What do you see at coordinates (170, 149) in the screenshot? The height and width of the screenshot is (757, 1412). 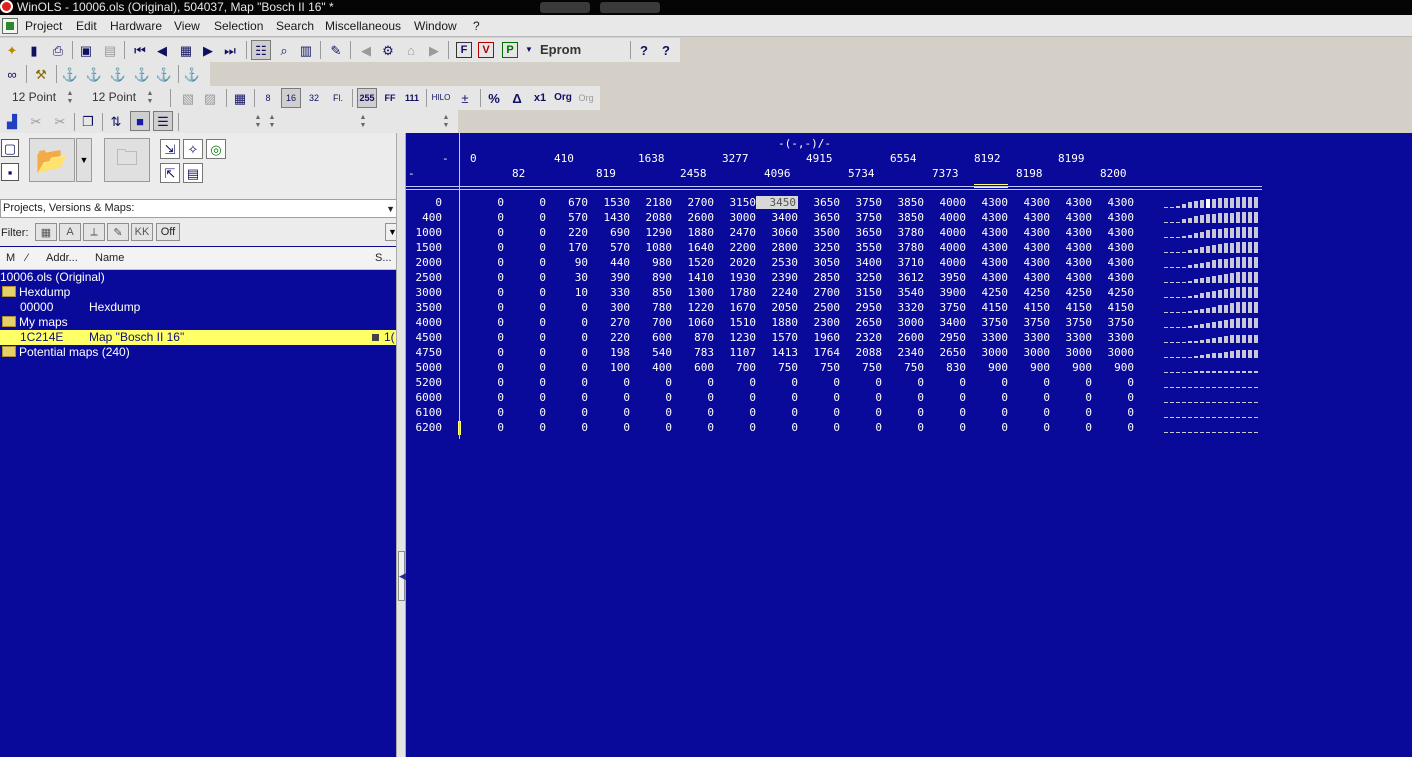 I see `import-file-icon: ⇲` at bounding box center [170, 149].